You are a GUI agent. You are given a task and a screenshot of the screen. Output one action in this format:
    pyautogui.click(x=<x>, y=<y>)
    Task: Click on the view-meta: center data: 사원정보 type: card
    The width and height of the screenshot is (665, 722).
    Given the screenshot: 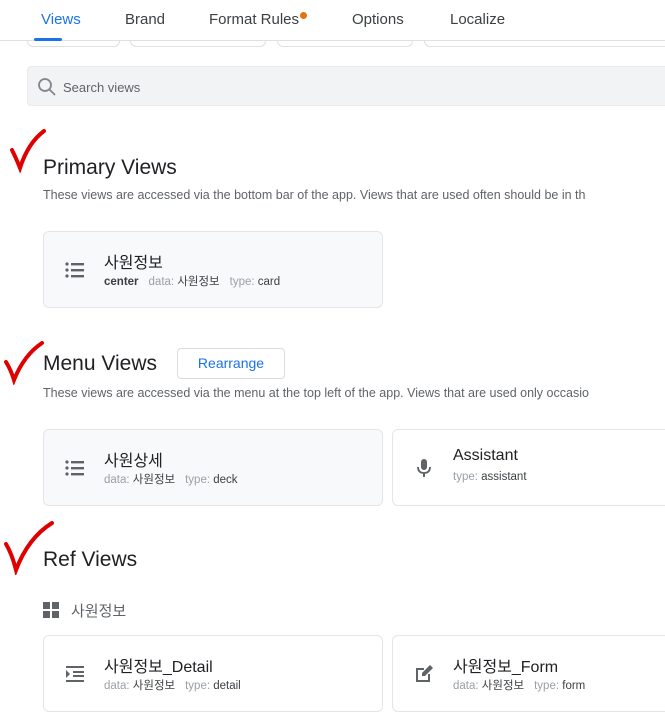 What is the action you would take?
    pyautogui.click(x=192, y=281)
    